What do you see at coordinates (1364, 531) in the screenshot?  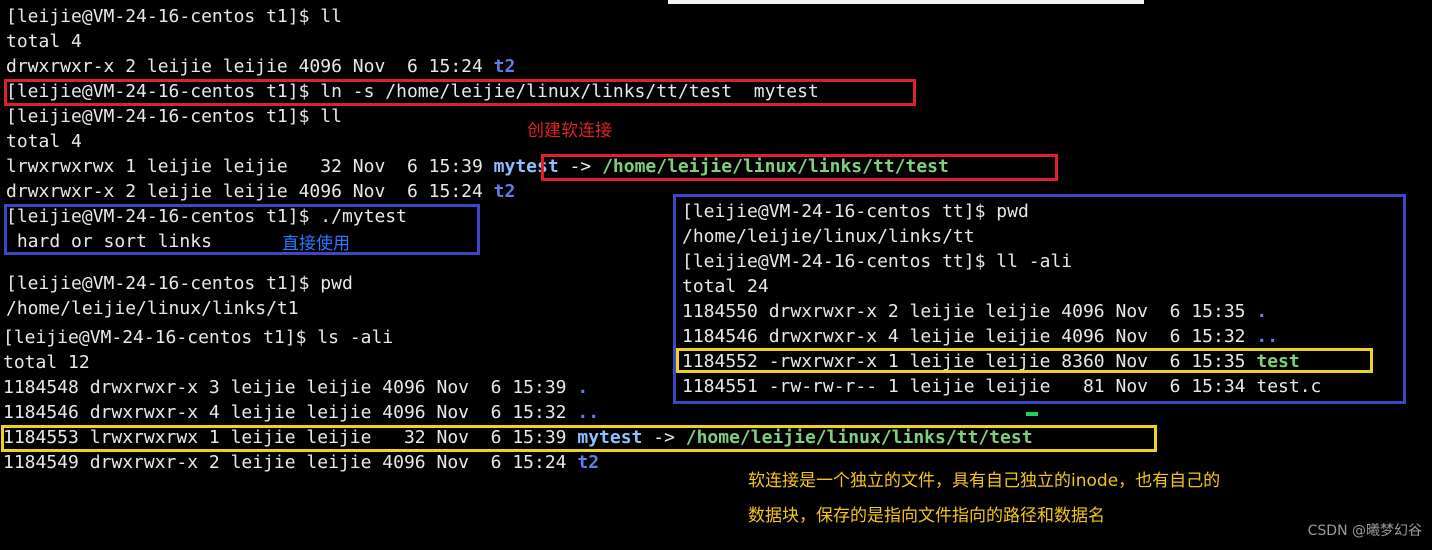 I see `watermark: CSDN @曦梦幻谷` at bounding box center [1364, 531].